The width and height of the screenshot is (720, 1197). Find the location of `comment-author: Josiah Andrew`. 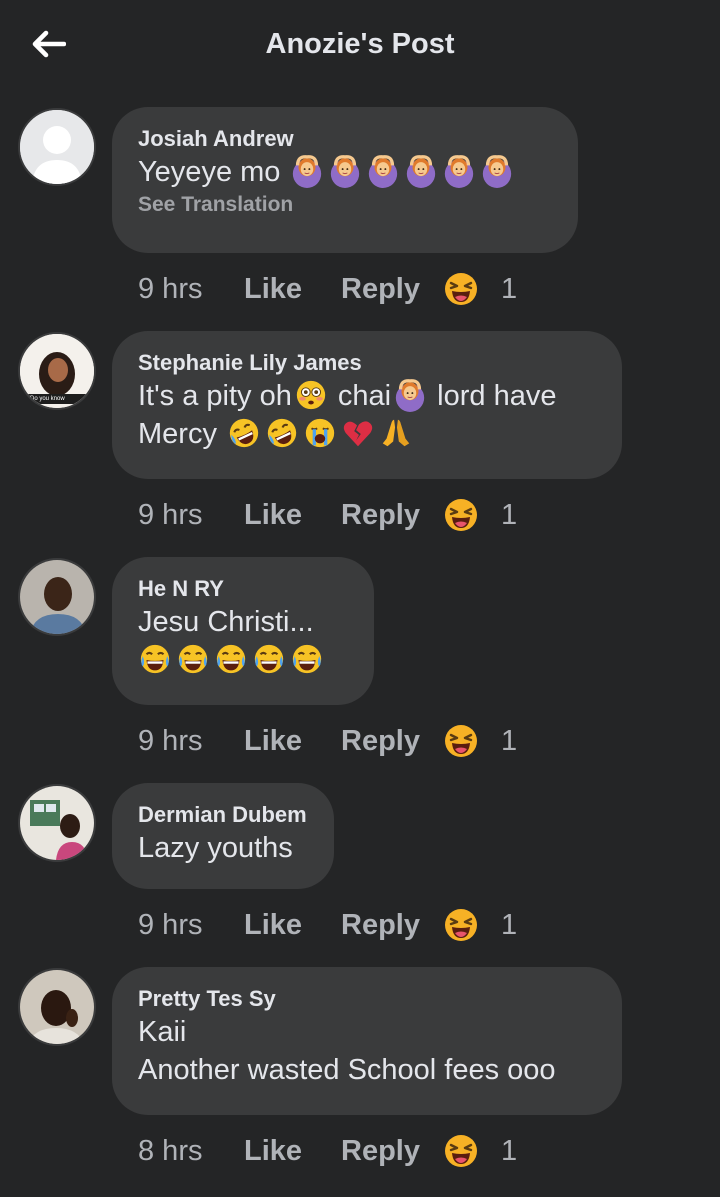

comment-author: Josiah Andrew is located at coordinates (345, 139).